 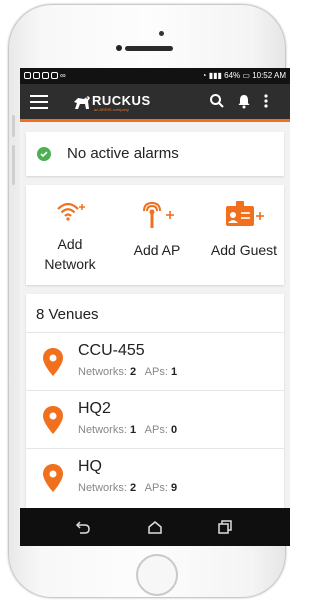 What do you see at coordinates (70, 254) in the screenshot?
I see `add-network-label: Add Network` at bounding box center [70, 254].